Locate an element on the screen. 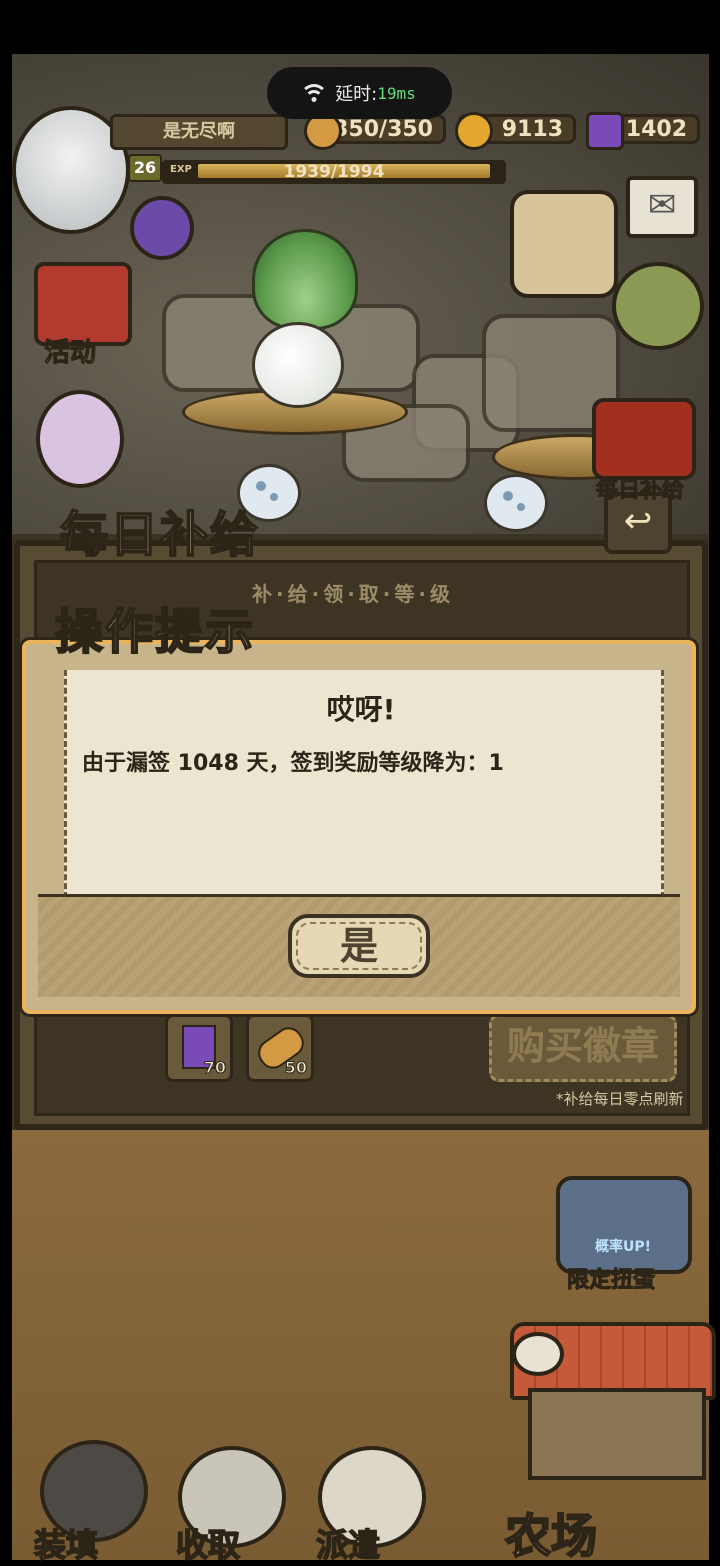 This screenshot has height=1566, width=720. add-gem-icon is located at coordinates (162, 228).